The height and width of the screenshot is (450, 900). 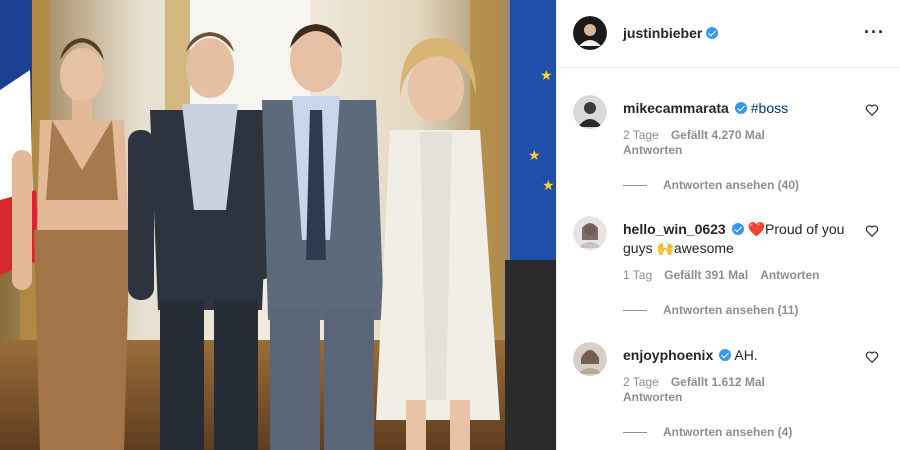 What do you see at coordinates (718, 135) in the screenshot?
I see `comment-likes: Gefällt 4.270 Mal` at bounding box center [718, 135].